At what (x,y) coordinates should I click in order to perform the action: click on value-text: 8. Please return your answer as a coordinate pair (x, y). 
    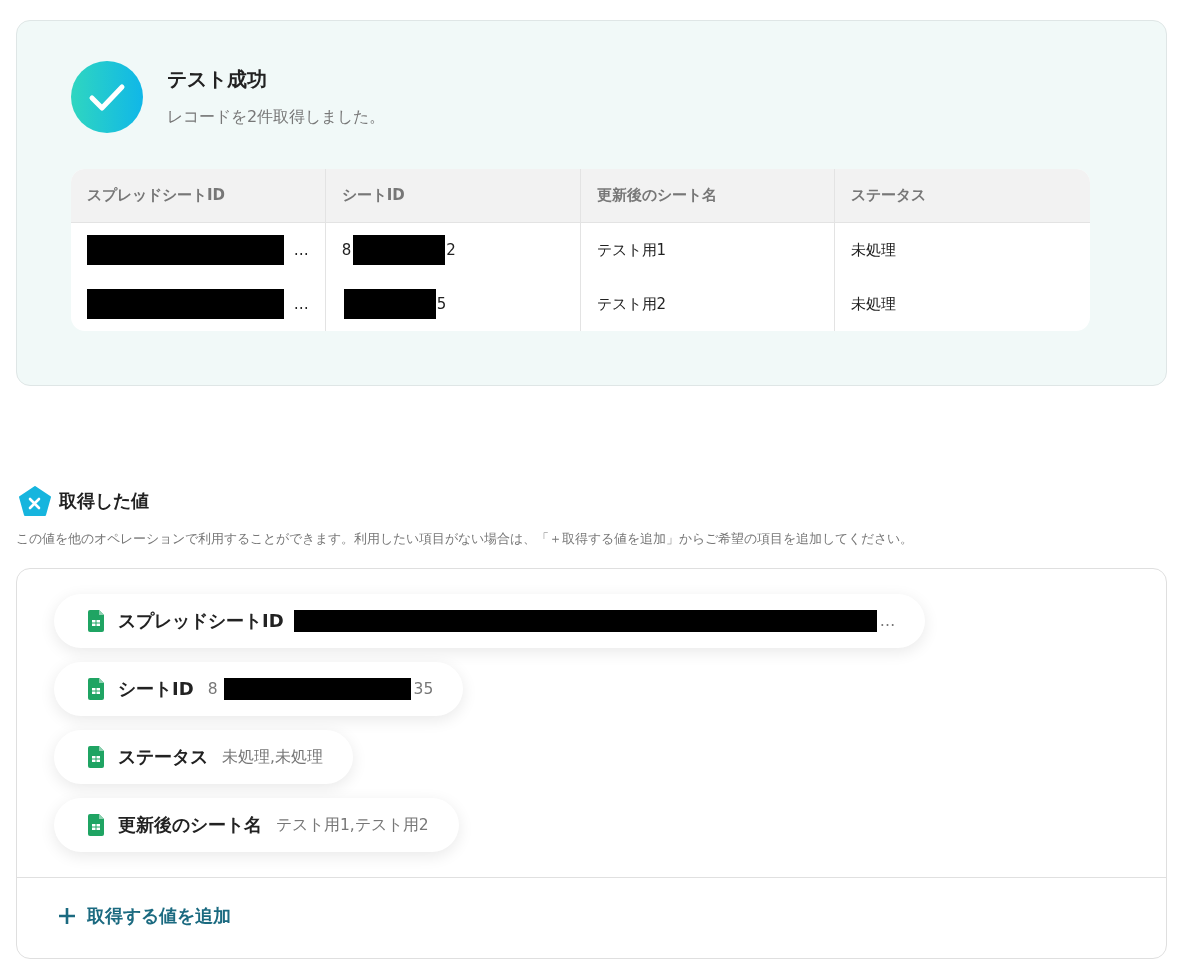
    Looking at the image, I should click on (346, 250).